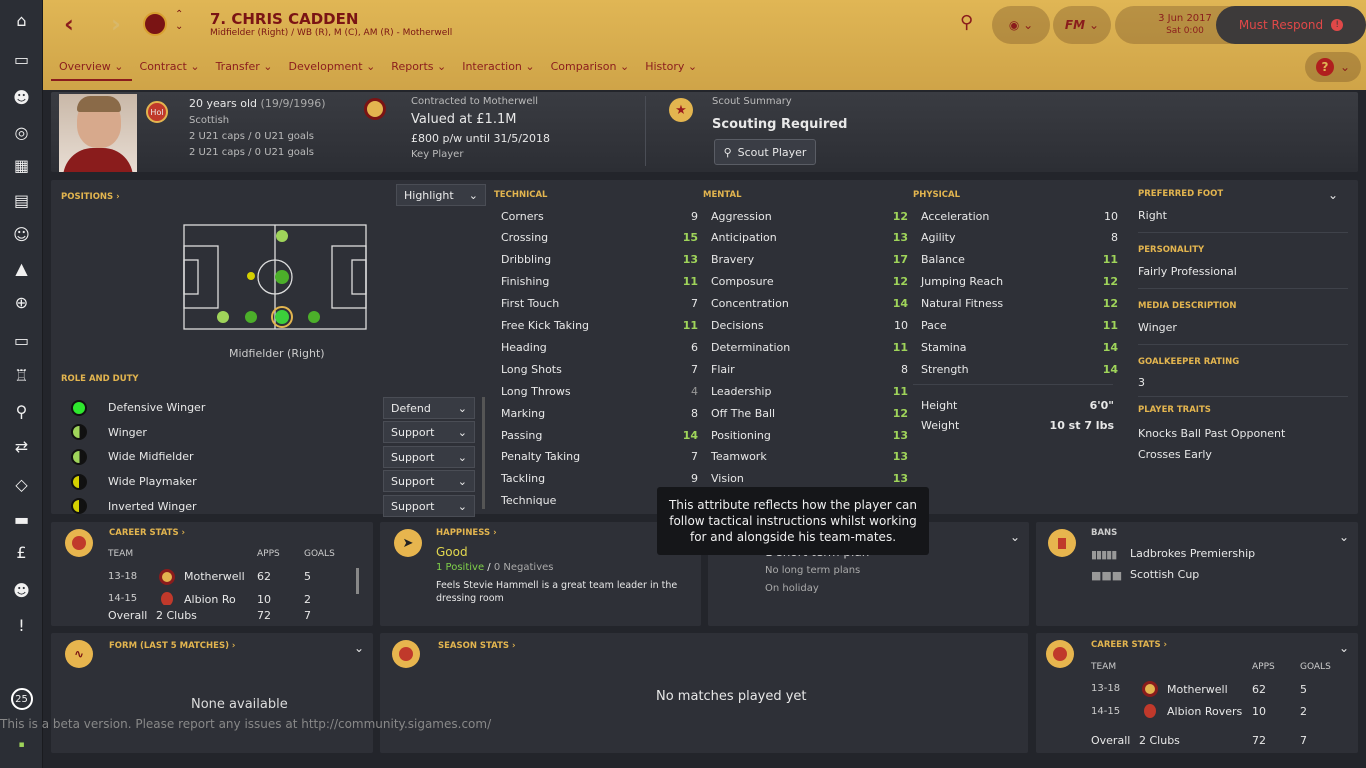  What do you see at coordinates (809, 282) in the screenshot?
I see `attribute-row: Composure 12` at bounding box center [809, 282].